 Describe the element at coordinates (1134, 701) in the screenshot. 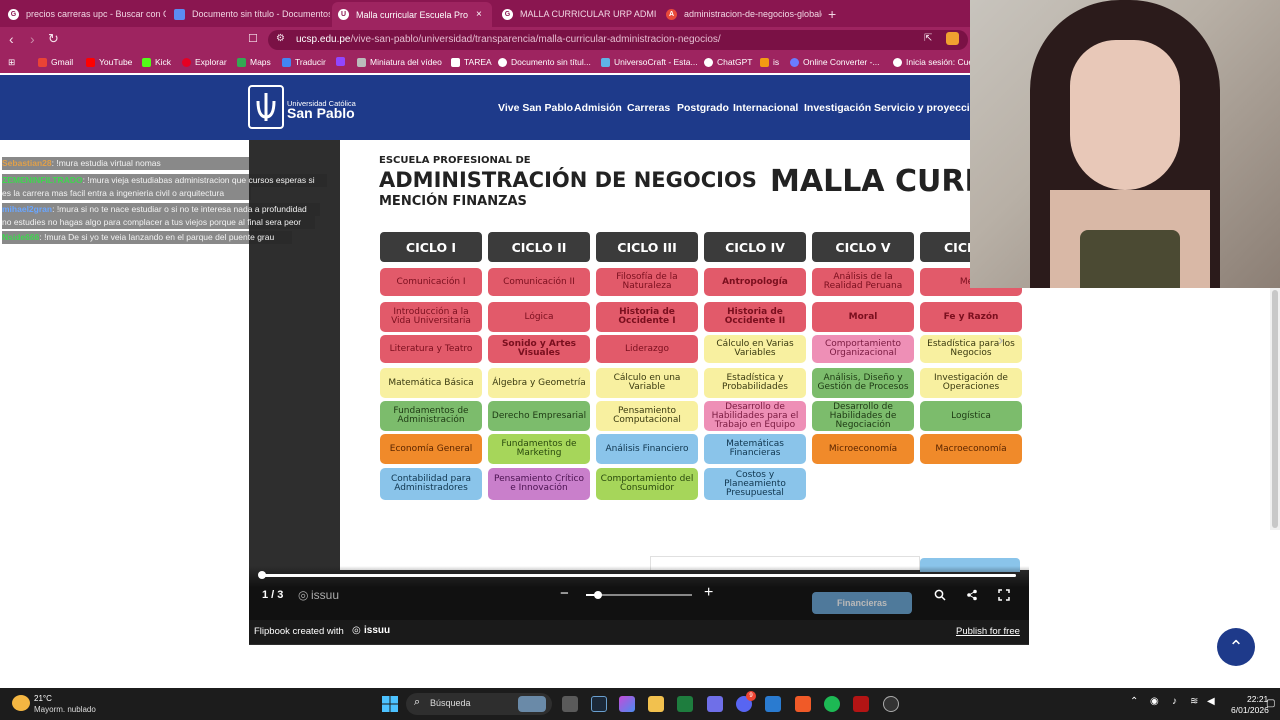

I see `chevron-up-icon: ⌃` at that location.